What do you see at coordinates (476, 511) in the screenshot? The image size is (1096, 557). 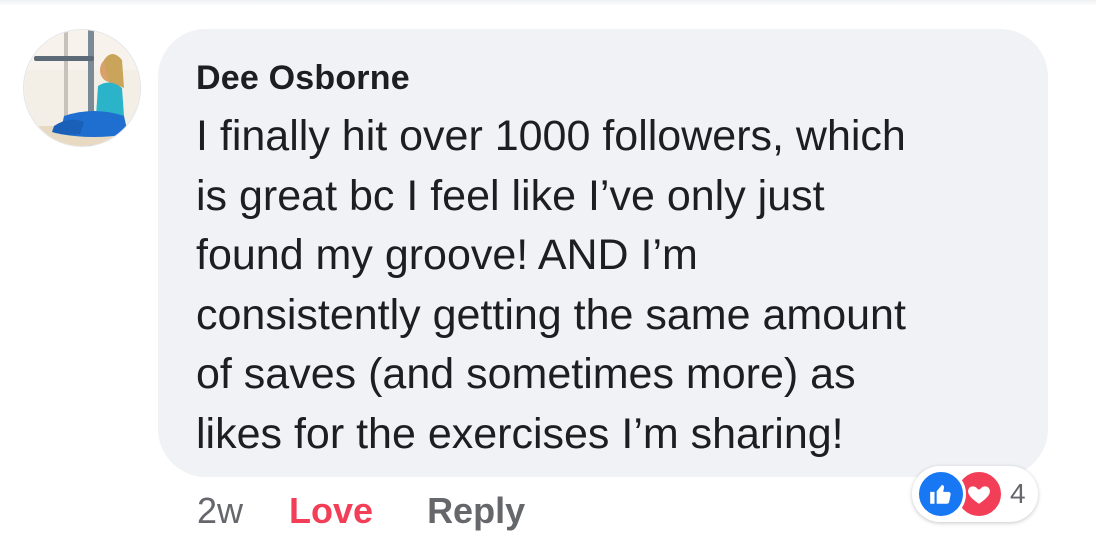 I see `reply-button: Reply` at bounding box center [476, 511].